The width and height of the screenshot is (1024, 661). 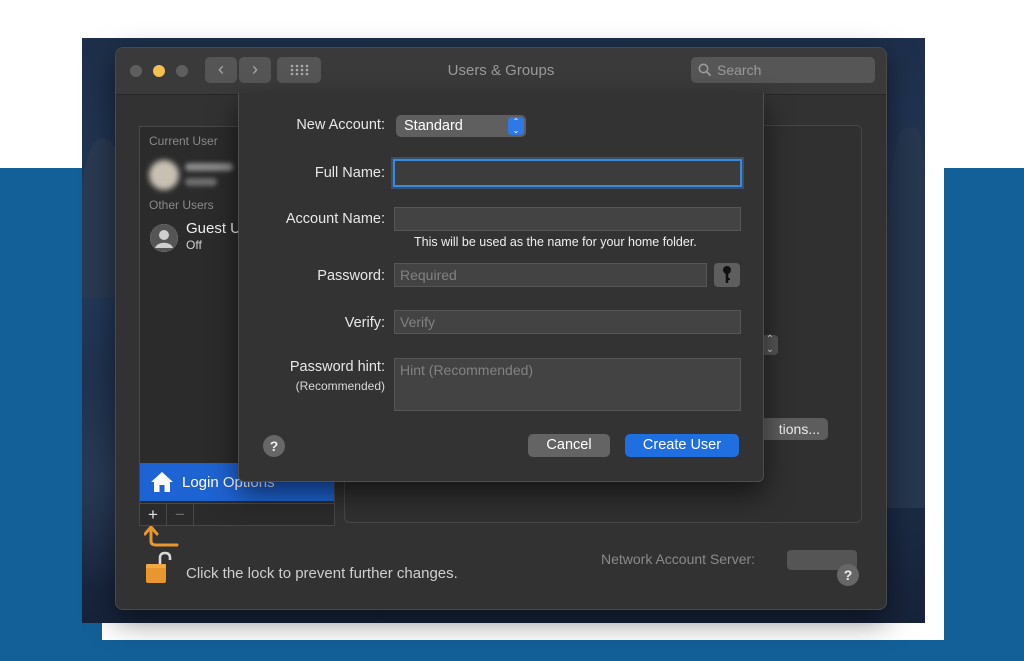 I want to click on search-placeholder: Search, so click(x=739, y=70).